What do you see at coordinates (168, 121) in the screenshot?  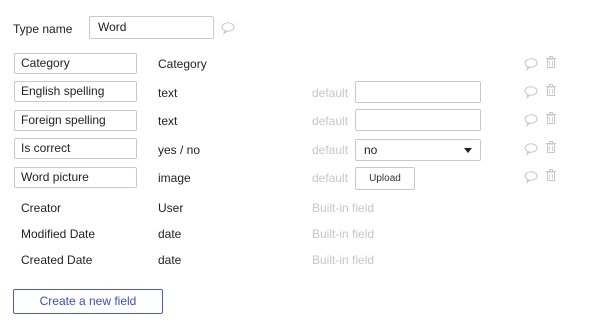 I see `field-type-foreign-spelling: text` at bounding box center [168, 121].